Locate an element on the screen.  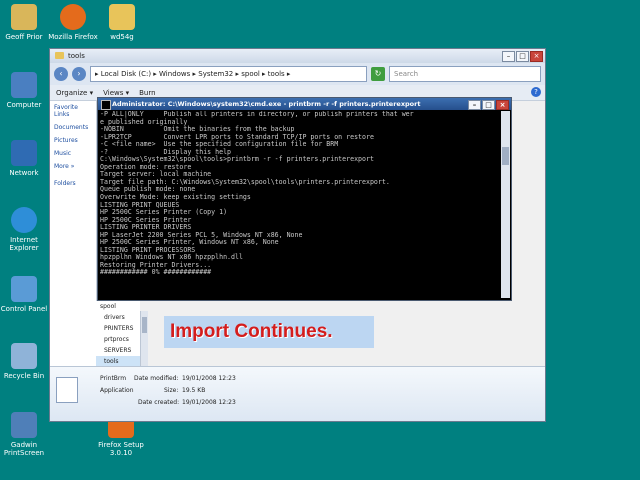
forward-button: › is located at coordinates (79, 74).